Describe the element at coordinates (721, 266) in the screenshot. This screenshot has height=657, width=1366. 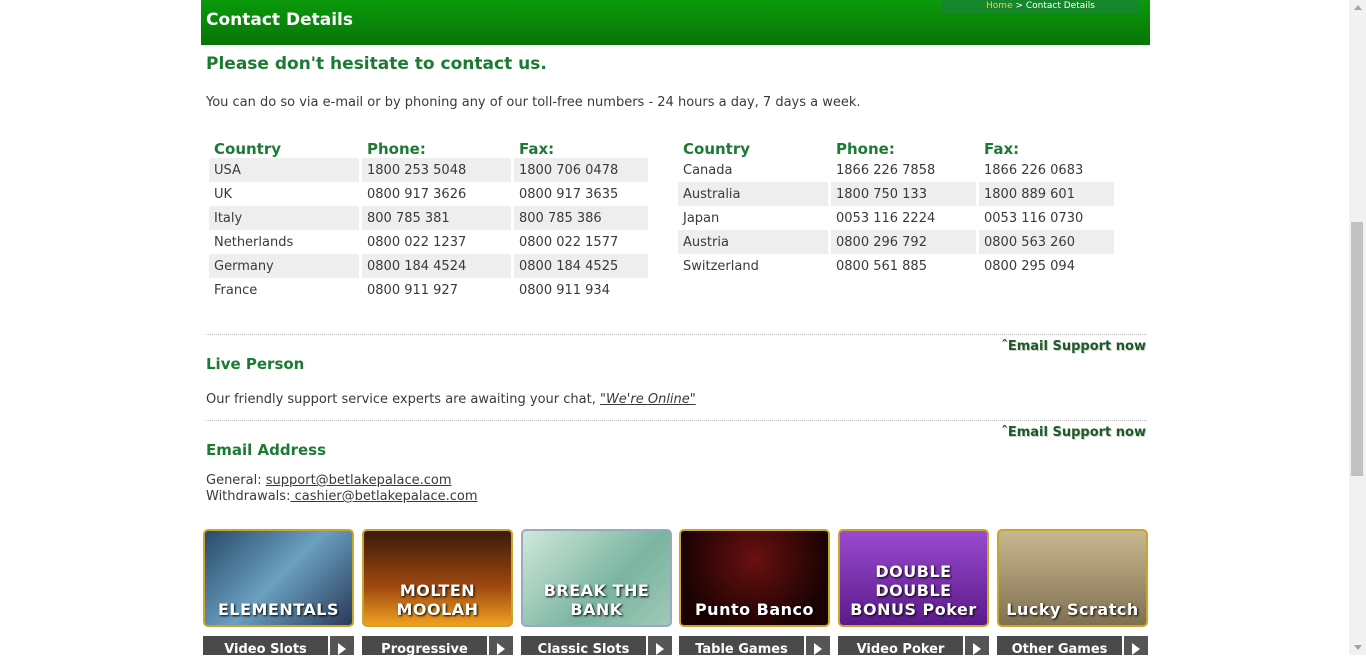
I see `country-cell: Switzerland` at that location.